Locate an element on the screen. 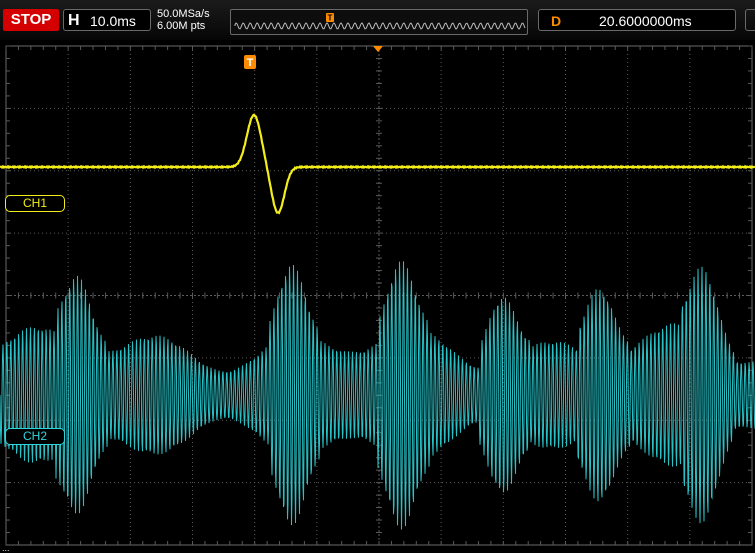  memory-overview-bar: T is located at coordinates (379, 22).